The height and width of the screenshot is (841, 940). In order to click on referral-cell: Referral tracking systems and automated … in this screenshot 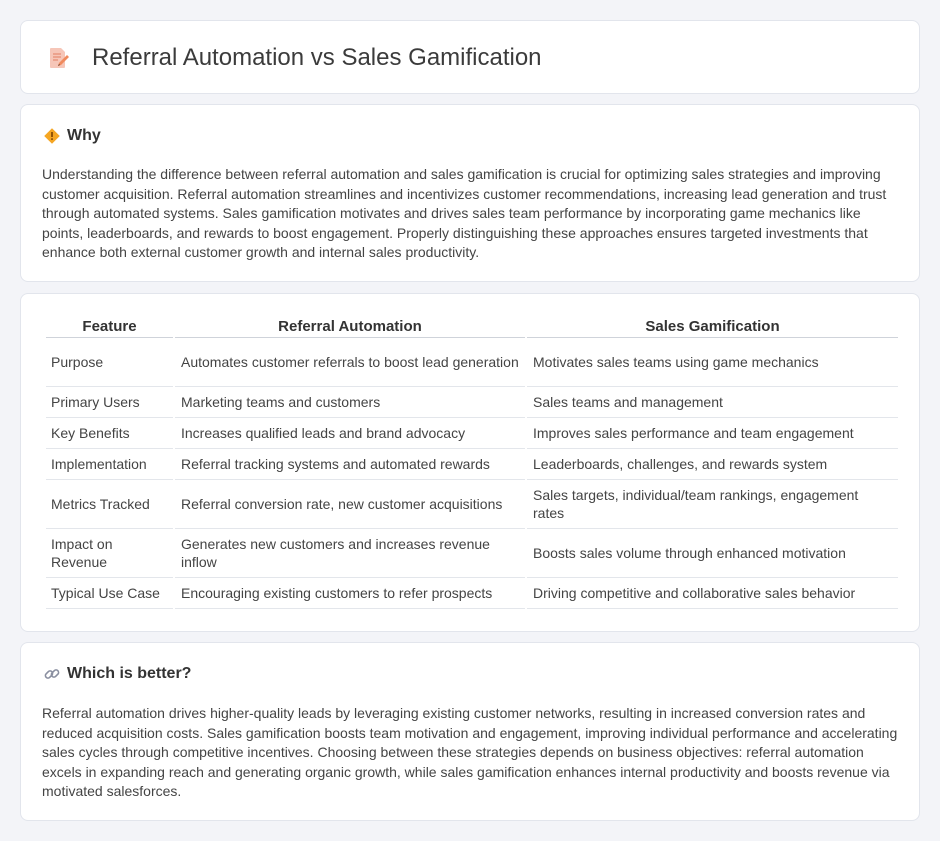, I will do `click(350, 464)`.